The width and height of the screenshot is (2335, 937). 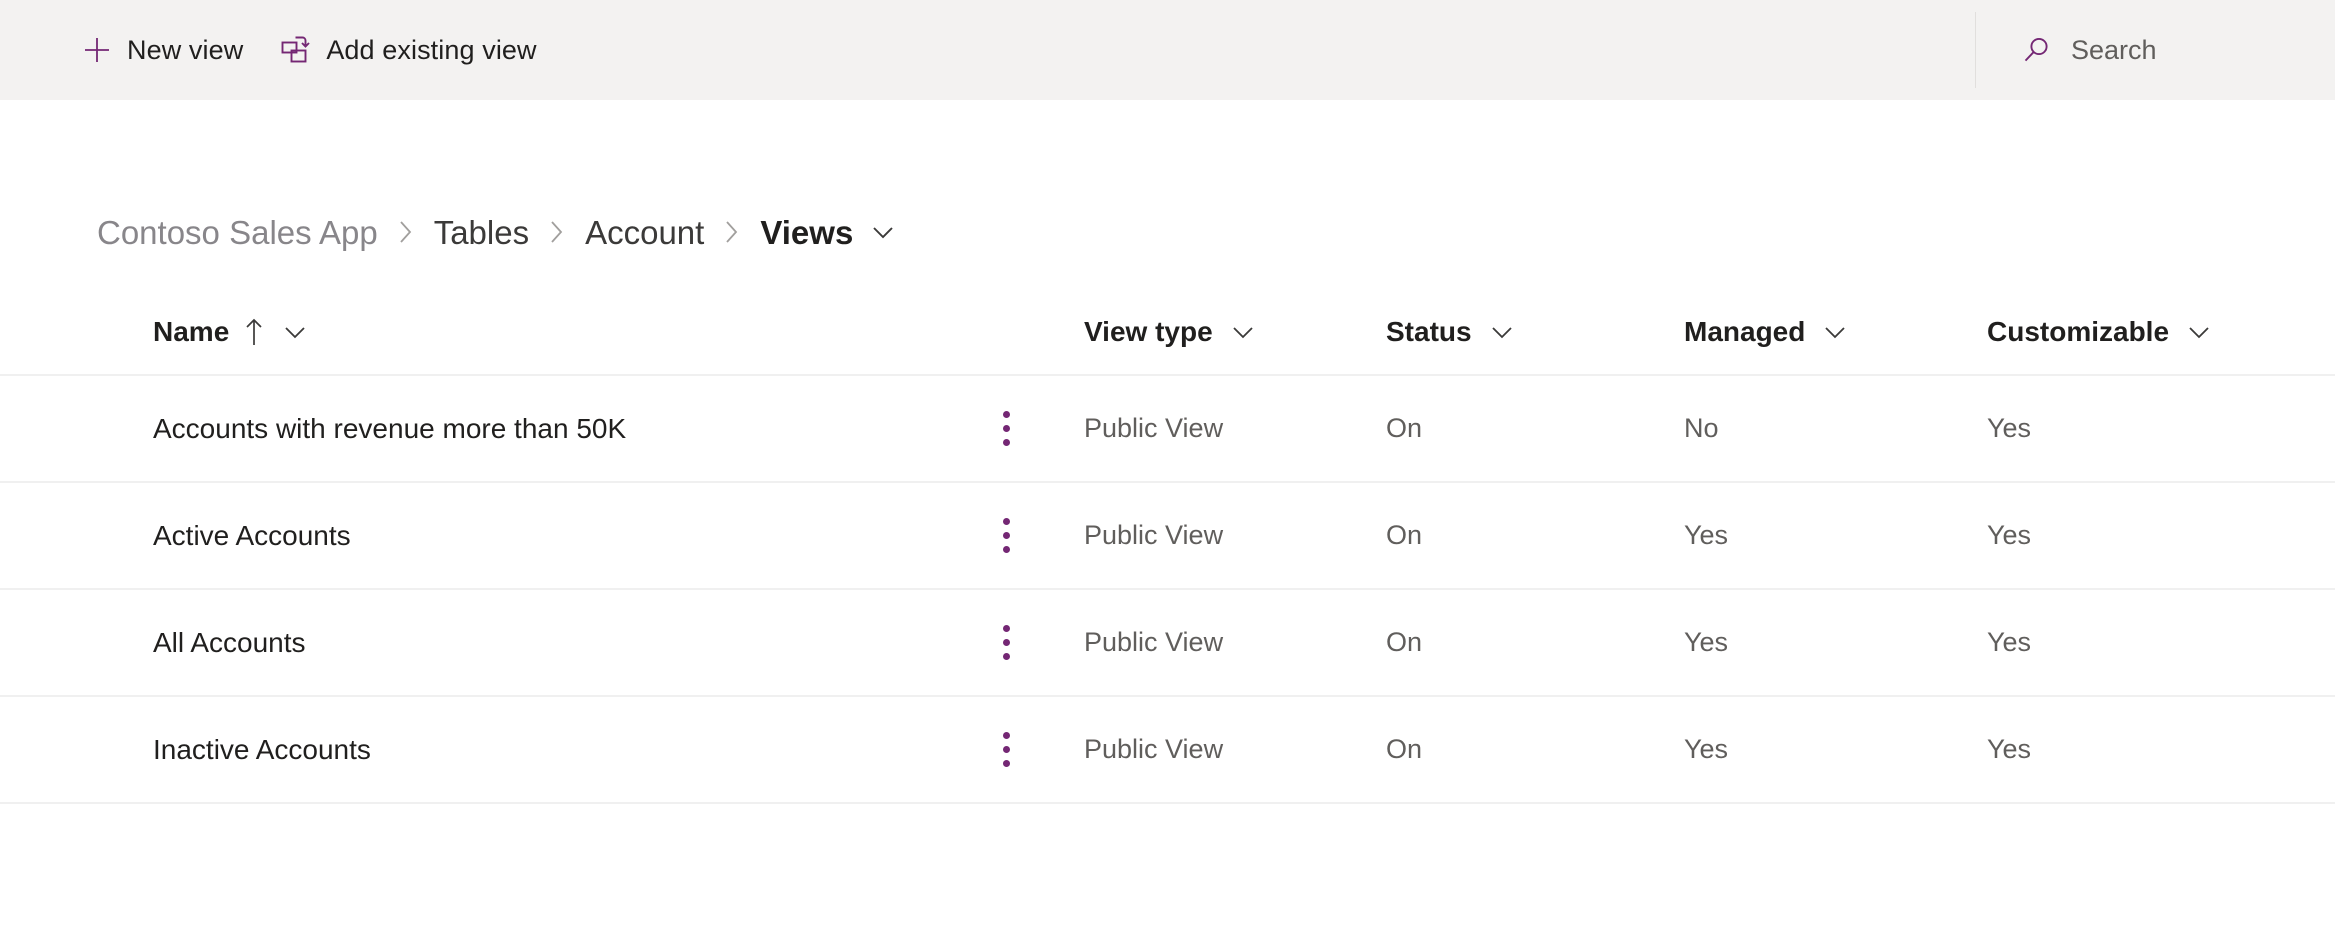 I want to click on breadcrumb-item-app: Contoso Sales App, so click(x=237, y=232).